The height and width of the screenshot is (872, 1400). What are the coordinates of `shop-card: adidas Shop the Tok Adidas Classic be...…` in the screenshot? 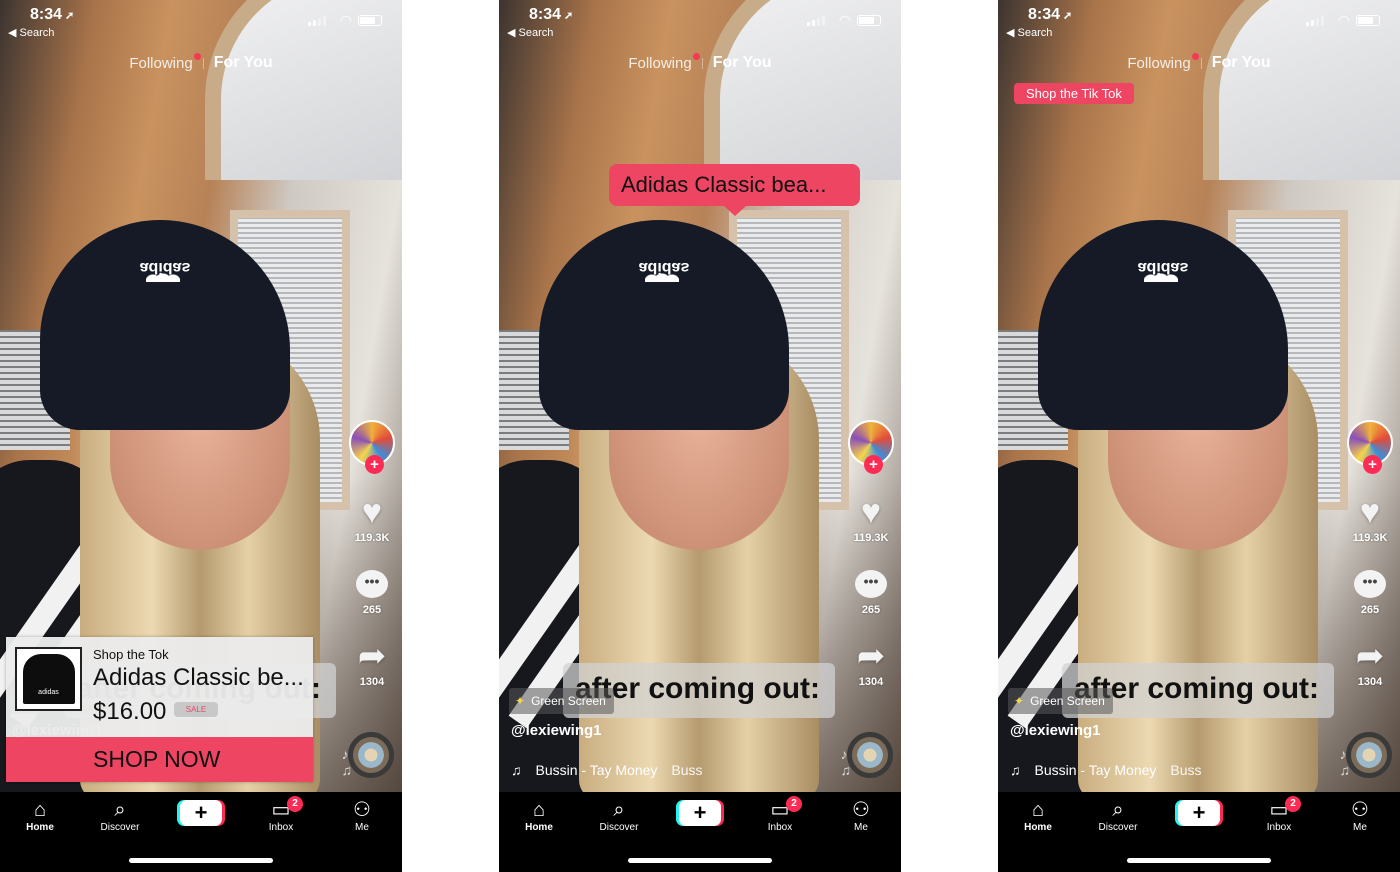 It's located at (159, 709).